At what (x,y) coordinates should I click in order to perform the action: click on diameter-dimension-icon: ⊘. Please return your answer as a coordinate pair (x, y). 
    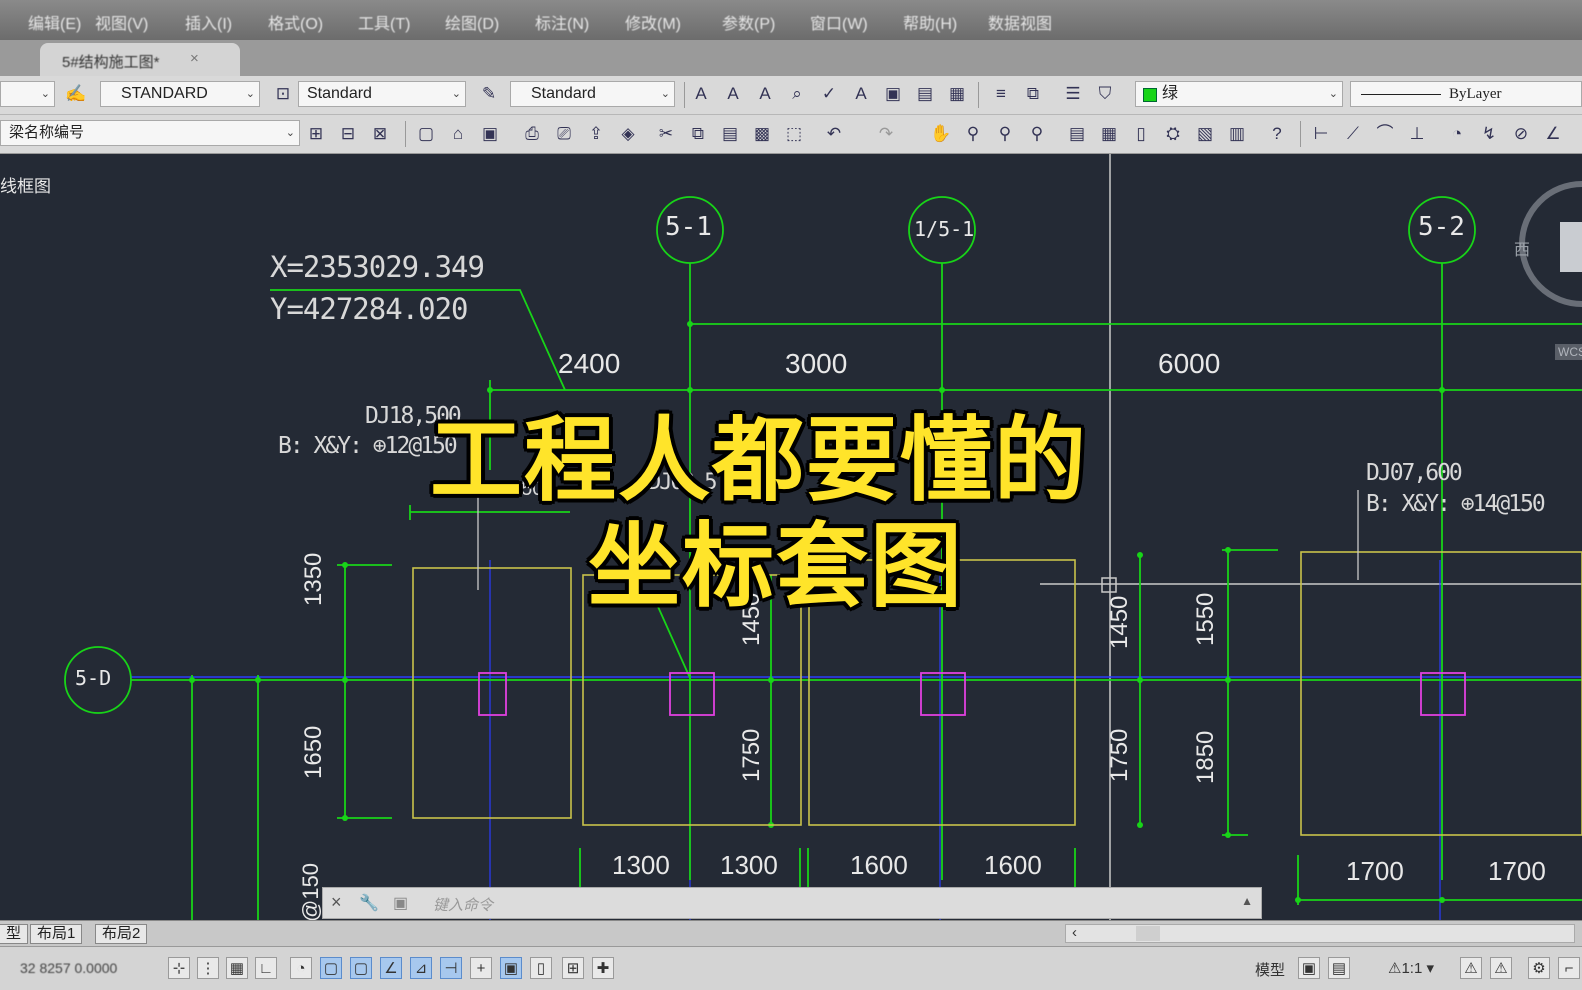
    Looking at the image, I should click on (1521, 134).